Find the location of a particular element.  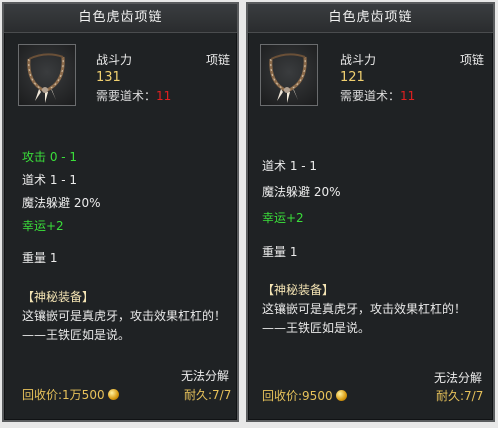

recycle-price: 回收价:1万500 is located at coordinates (70, 395).